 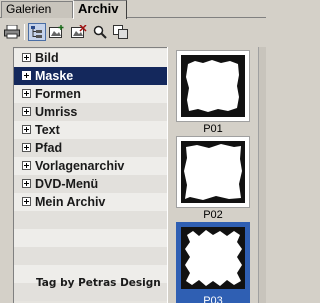 What do you see at coordinates (80, 166) in the screenshot?
I see `tree-item-label: Vorlagenarchiv` at bounding box center [80, 166].